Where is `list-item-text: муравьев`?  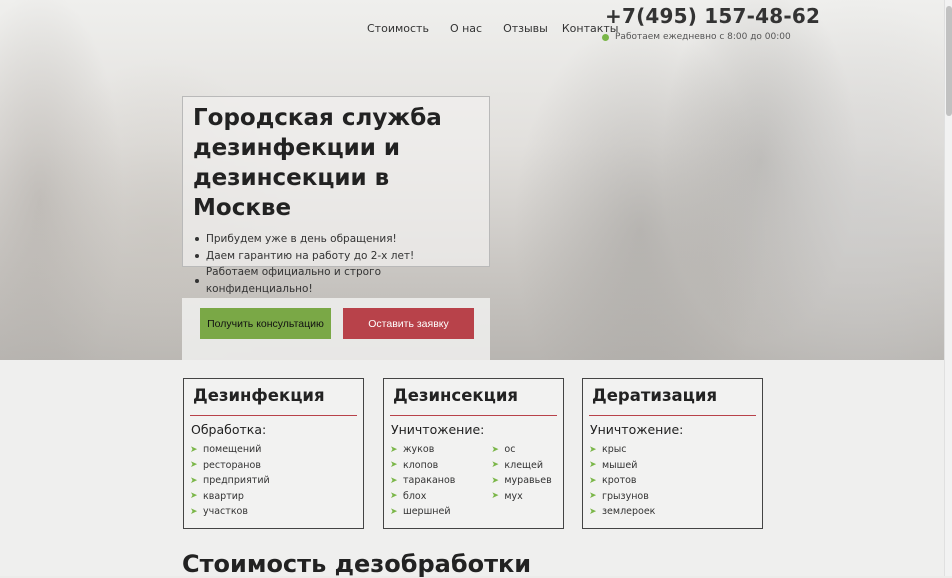
list-item-text: муравьев is located at coordinates (528, 481).